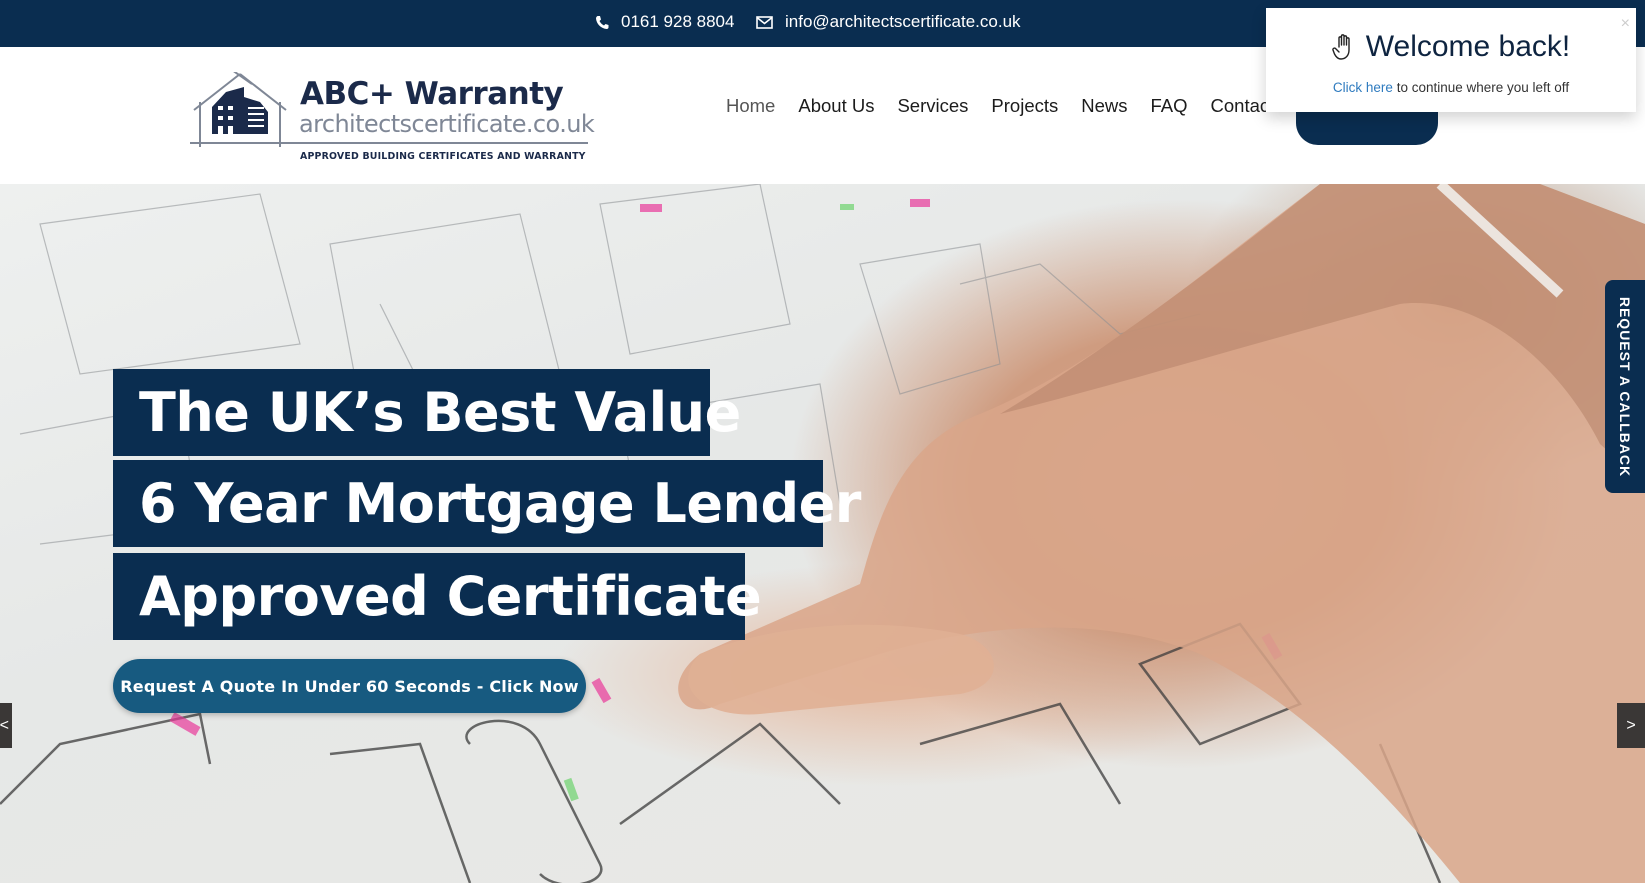 Image resolution: width=1645 pixels, height=883 pixels. Describe the element at coordinates (432, 94) in the screenshot. I see `logo-brand: ABC+ Warranty` at that location.